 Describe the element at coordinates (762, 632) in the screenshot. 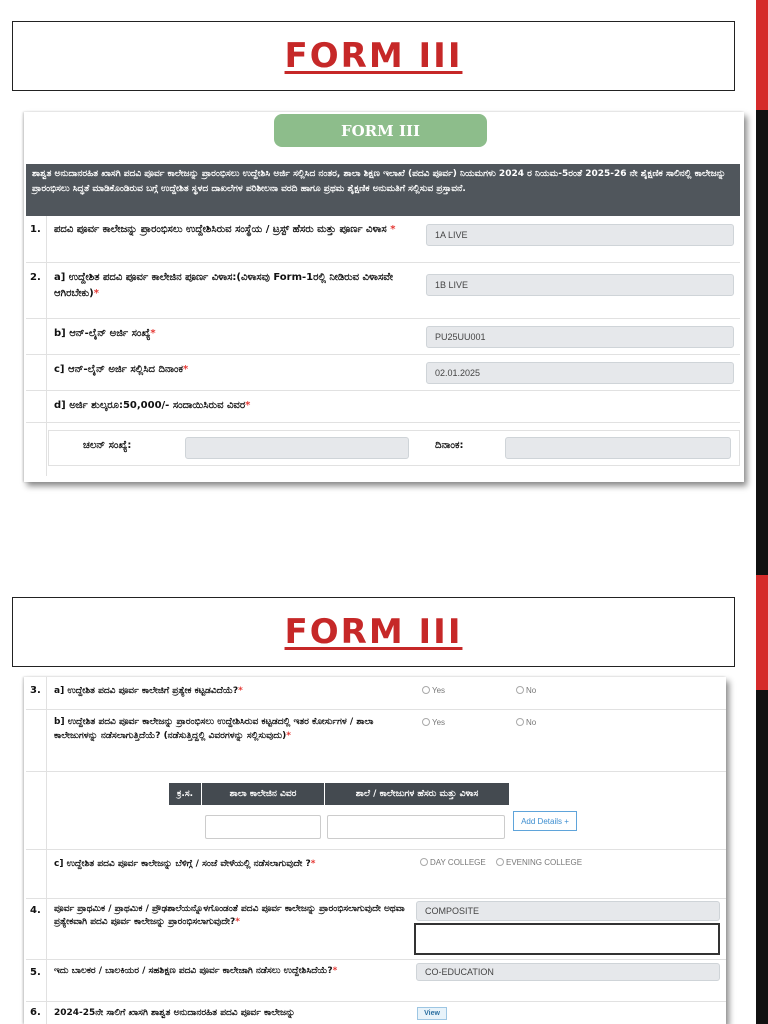

I see `accent-bar-bottom` at that location.